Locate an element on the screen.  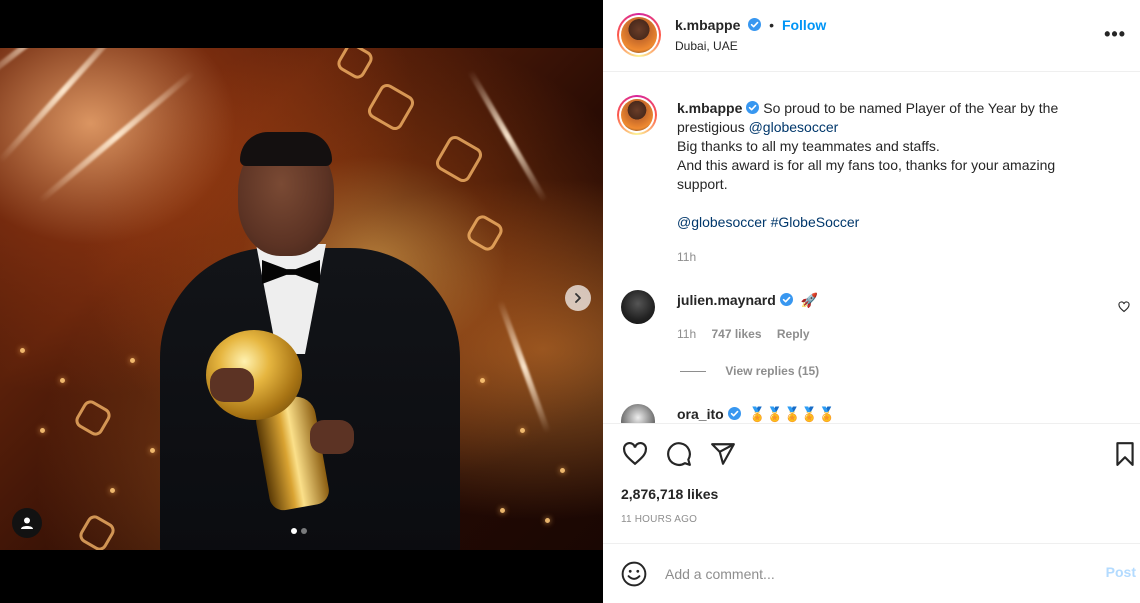
author-username: k.mbappe is located at coordinates (707, 25).